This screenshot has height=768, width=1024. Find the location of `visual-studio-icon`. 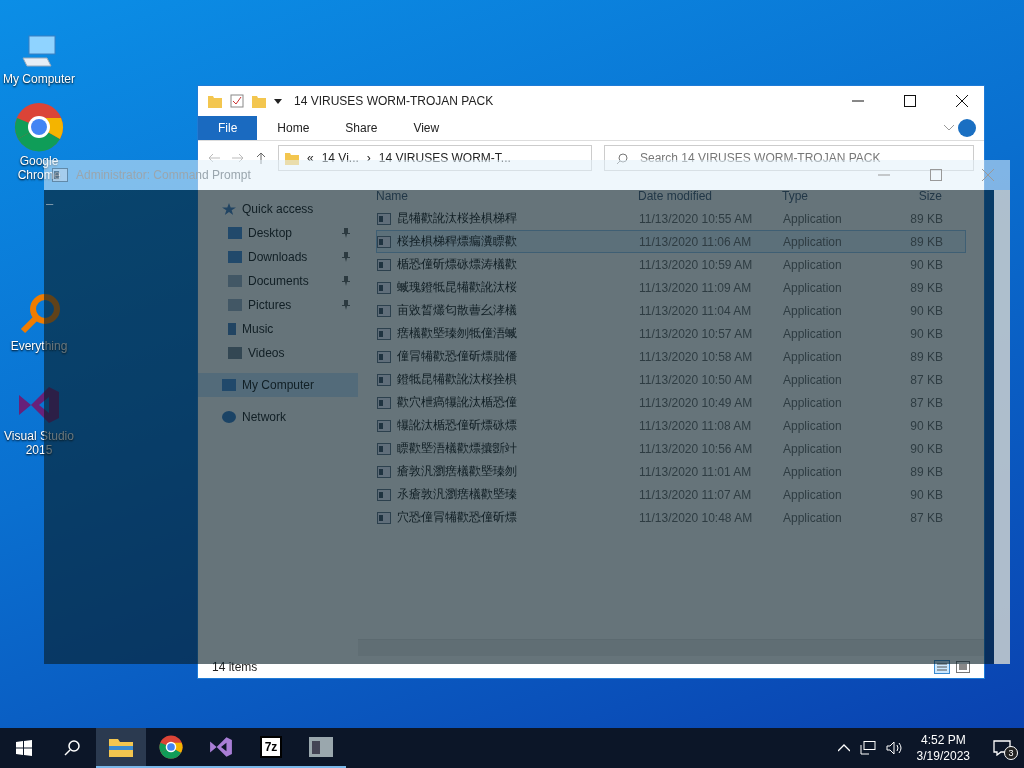

visual-studio-icon is located at coordinates (221, 747).